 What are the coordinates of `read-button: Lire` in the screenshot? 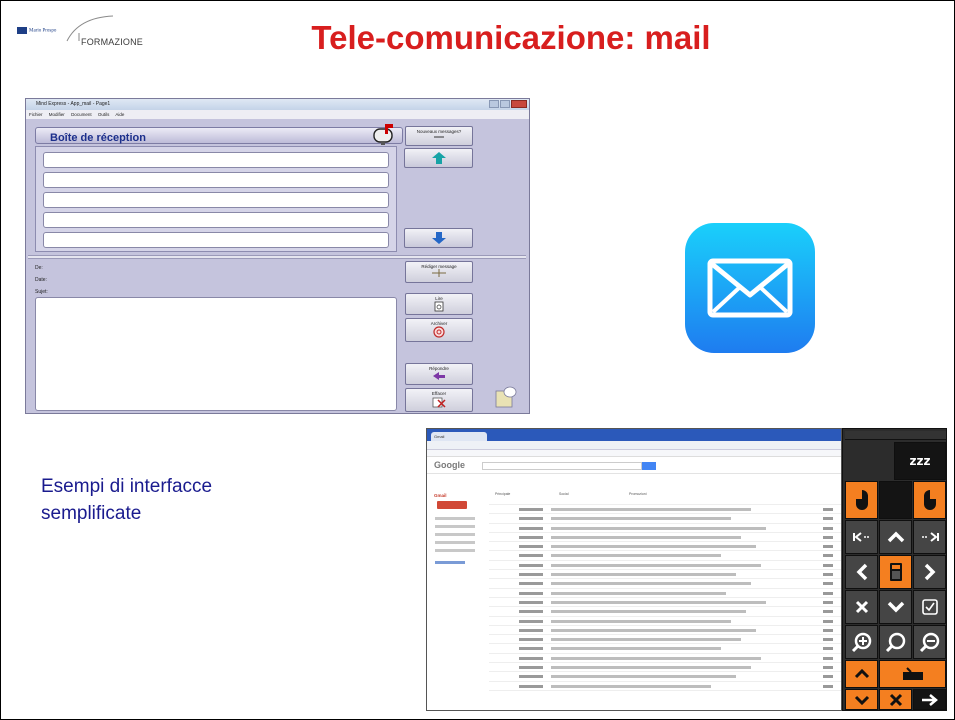 It's located at (439, 304).